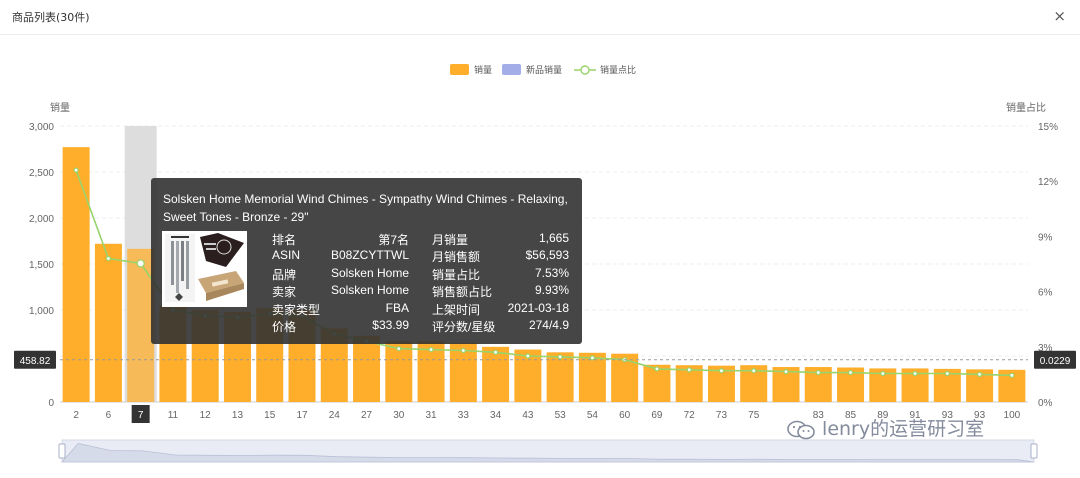 This screenshot has height=478, width=1080. What do you see at coordinates (393, 240) in the screenshot?
I see `tooltip-v1: 第7名` at bounding box center [393, 240].